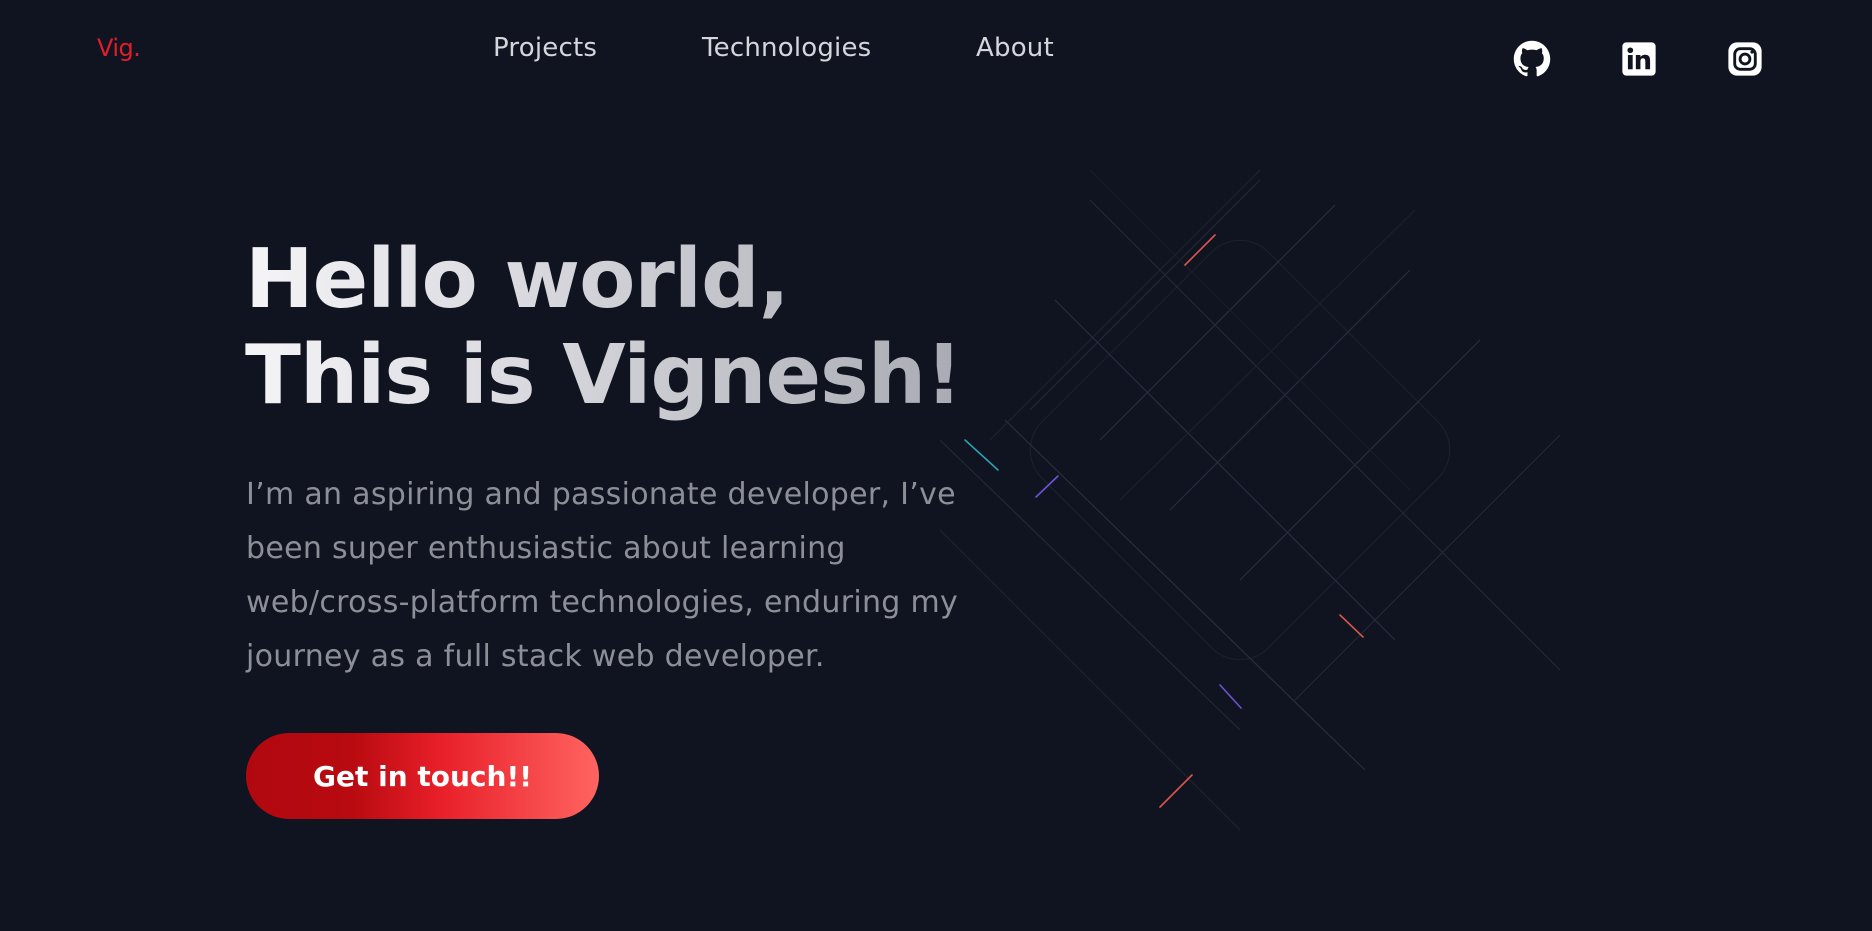 The width and height of the screenshot is (1872, 931). What do you see at coordinates (1015, 48) in the screenshot?
I see `nav-about: About` at bounding box center [1015, 48].